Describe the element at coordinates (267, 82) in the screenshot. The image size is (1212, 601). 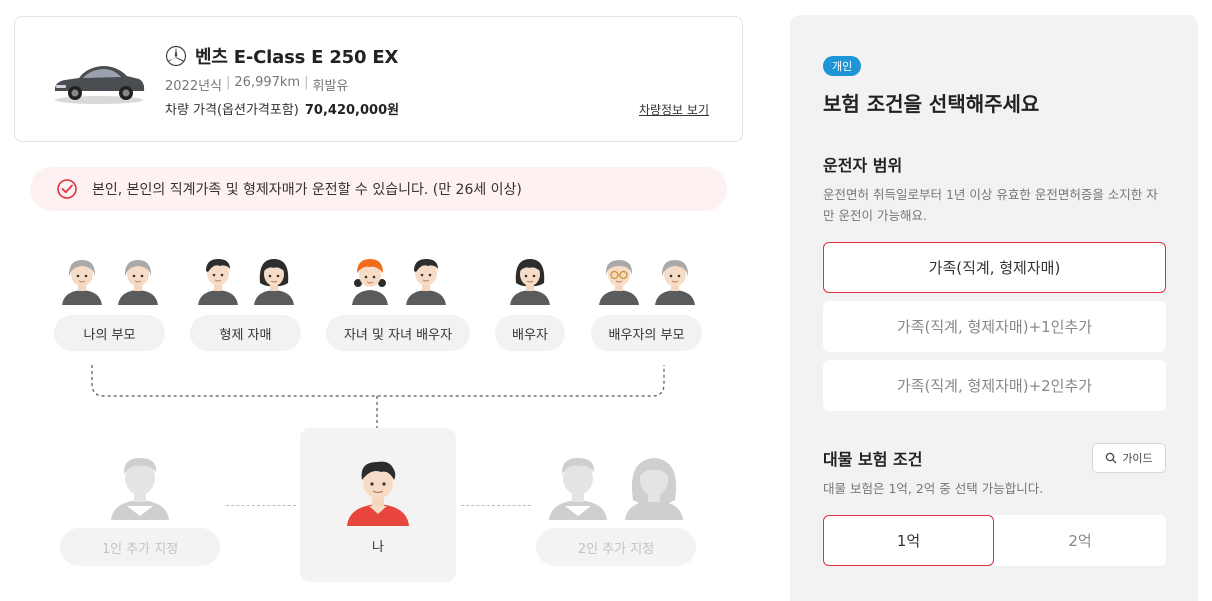
I see `car-mileage: 26,997km` at that location.